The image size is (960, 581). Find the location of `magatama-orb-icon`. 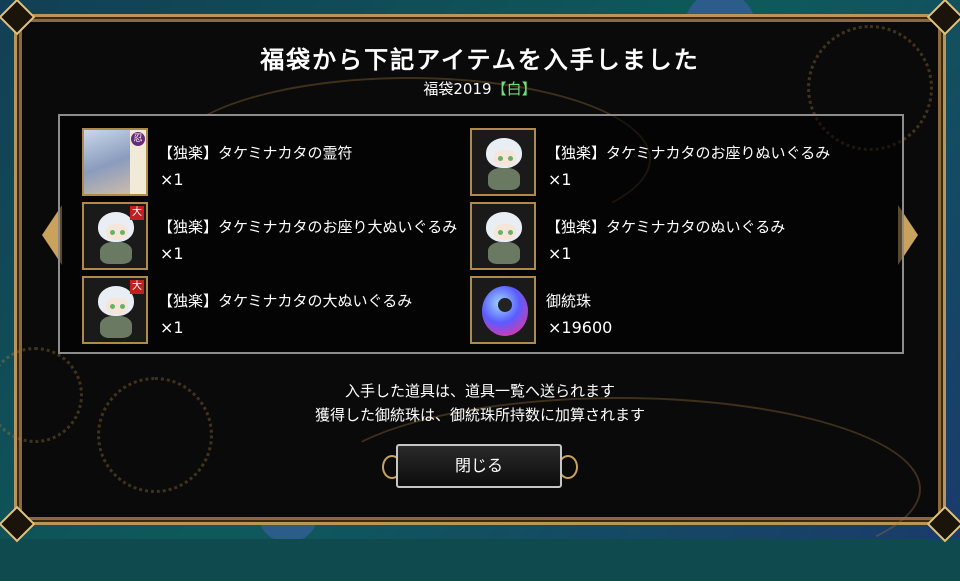

magatama-orb-icon is located at coordinates (503, 310).